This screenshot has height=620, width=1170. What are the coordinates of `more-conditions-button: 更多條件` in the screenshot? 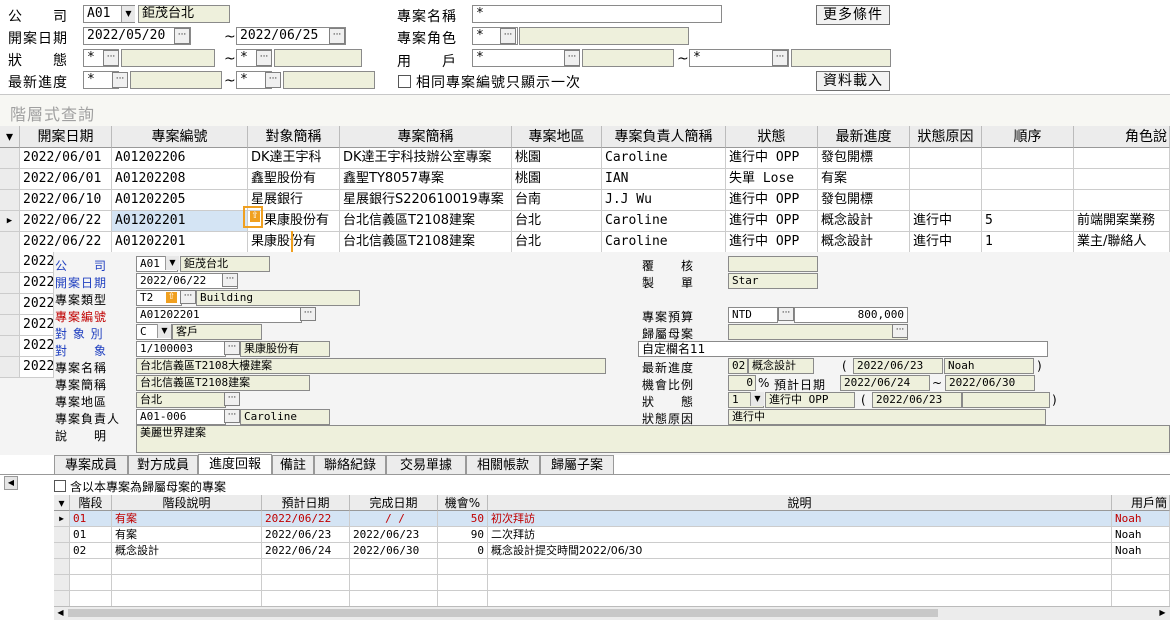 It's located at (853, 15).